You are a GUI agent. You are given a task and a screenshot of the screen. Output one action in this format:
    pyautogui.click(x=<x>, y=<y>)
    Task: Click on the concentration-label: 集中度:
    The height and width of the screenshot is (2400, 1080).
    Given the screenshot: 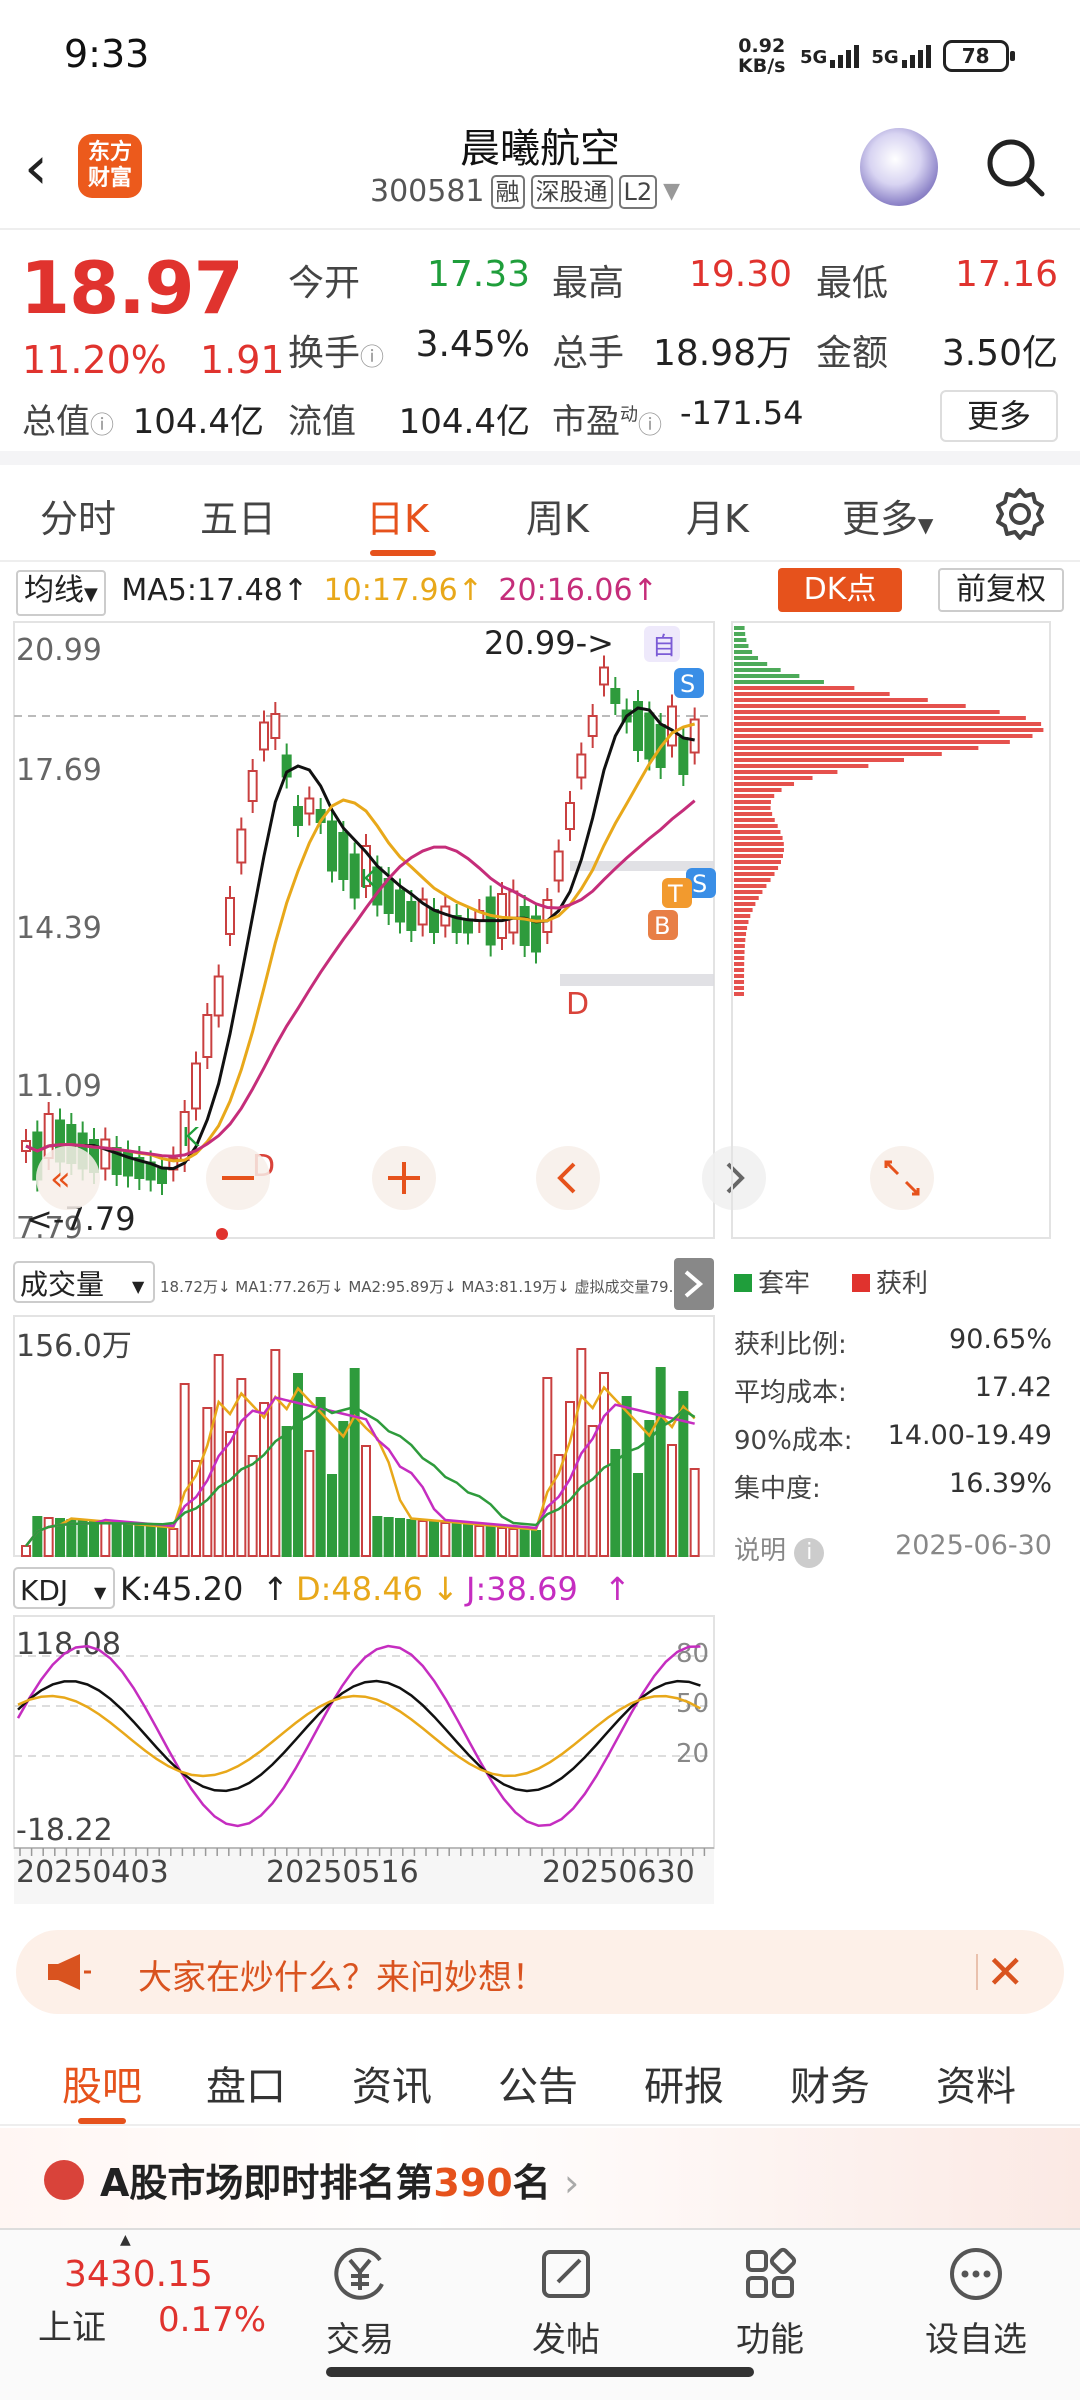 What is the action you would take?
    pyautogui.click(x=777, y=1489)
    